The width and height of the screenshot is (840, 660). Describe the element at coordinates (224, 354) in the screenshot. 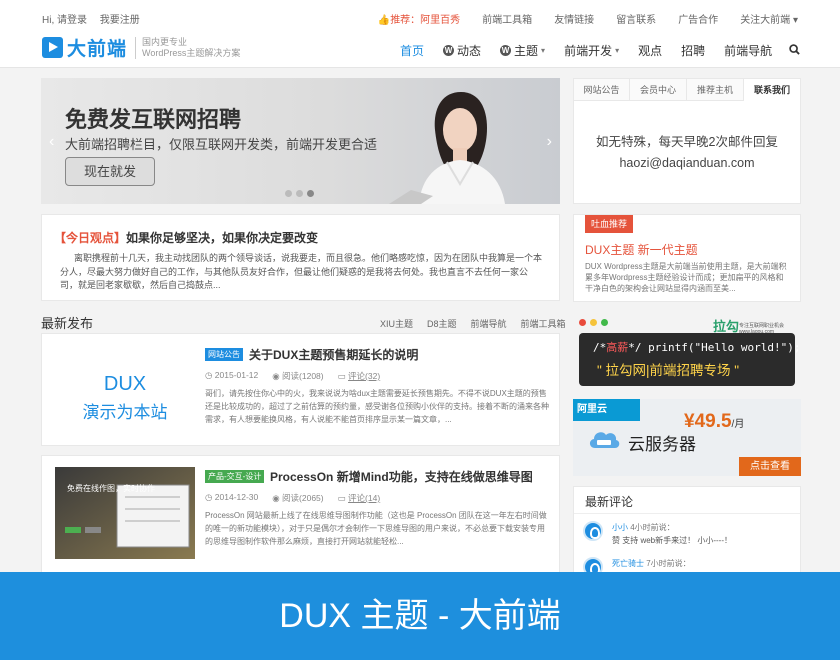

I see `post-category: 网站公告` at that location.